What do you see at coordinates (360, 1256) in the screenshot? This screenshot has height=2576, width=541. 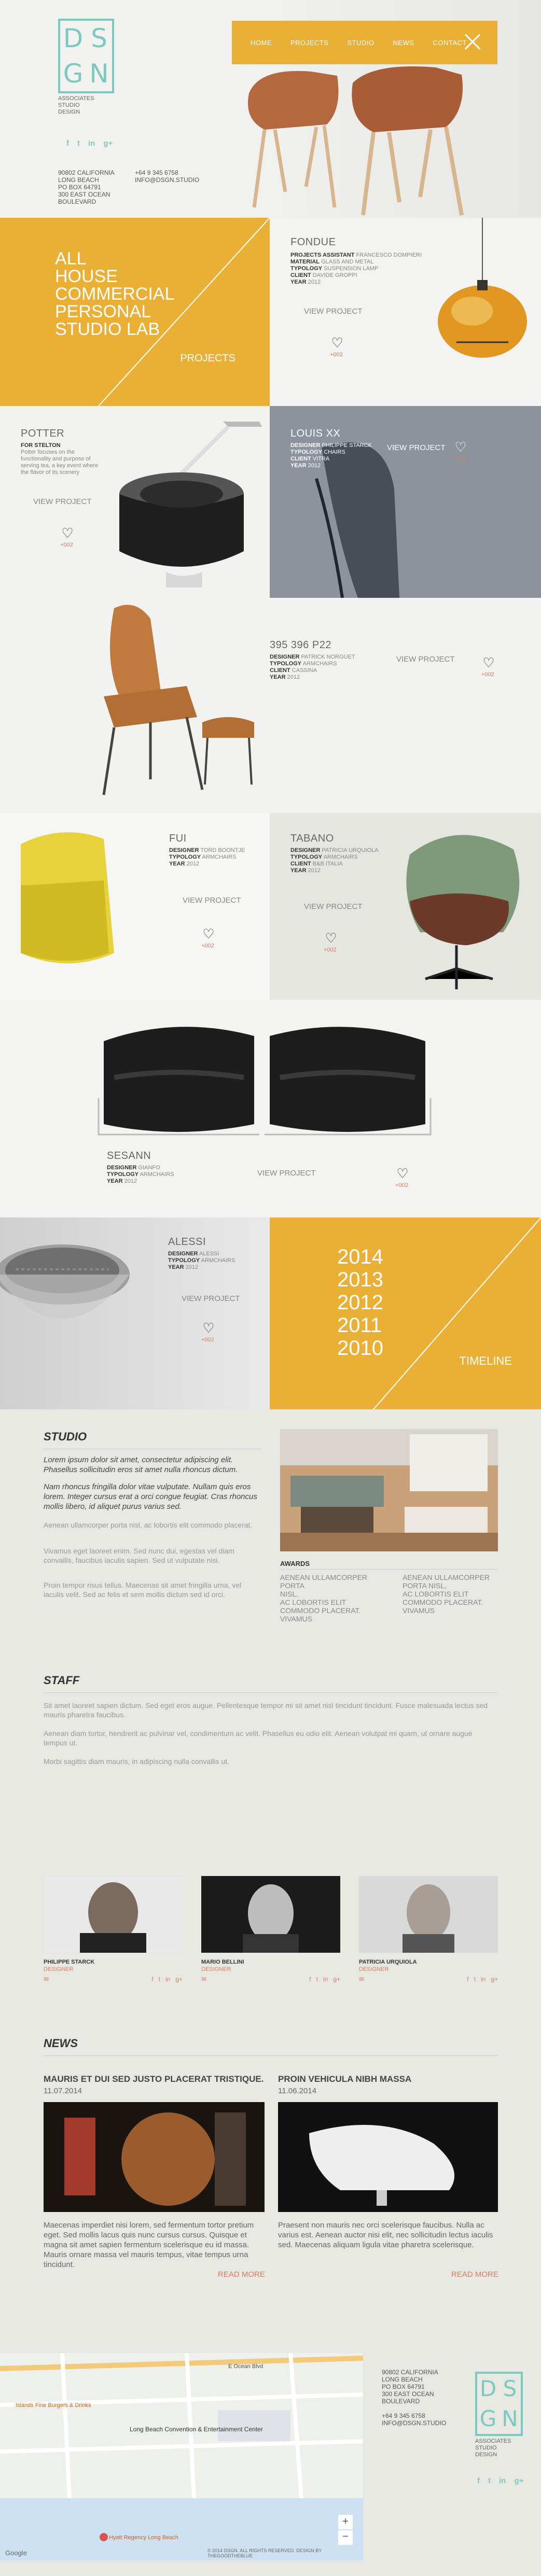 I see `timeline-year: 2014` at bounding box center [360, 1256].